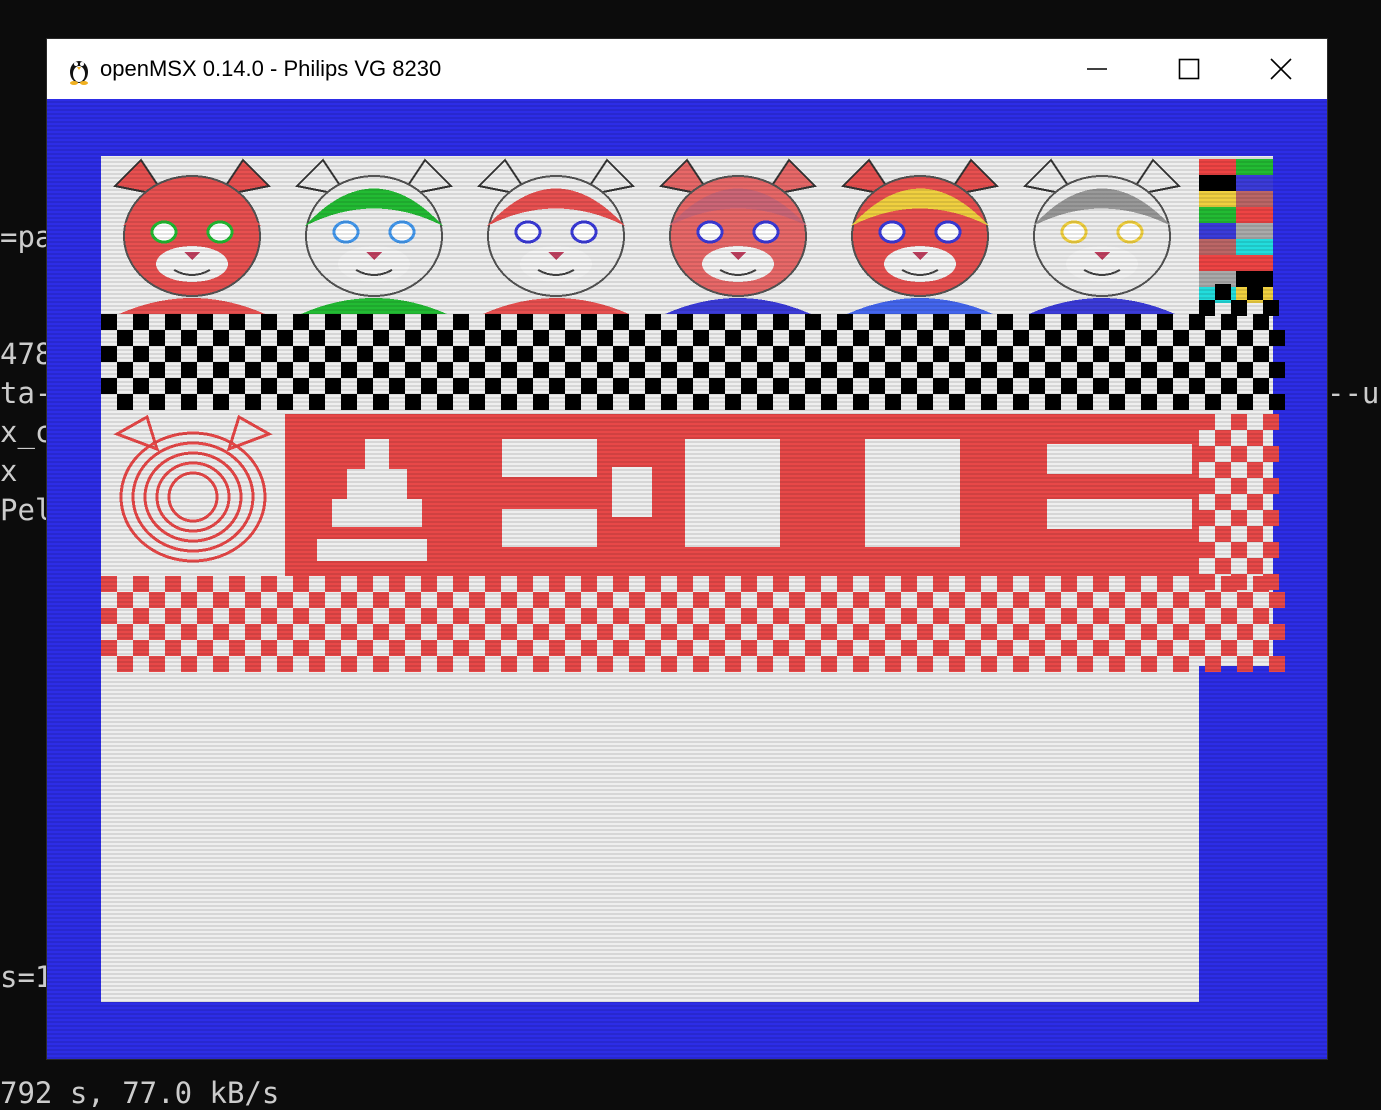 This screenshot has height=1110, width=1381. Describe the element at coordinates (192, 235) in the screenshot. I see `red-fox-portrait` at that location.